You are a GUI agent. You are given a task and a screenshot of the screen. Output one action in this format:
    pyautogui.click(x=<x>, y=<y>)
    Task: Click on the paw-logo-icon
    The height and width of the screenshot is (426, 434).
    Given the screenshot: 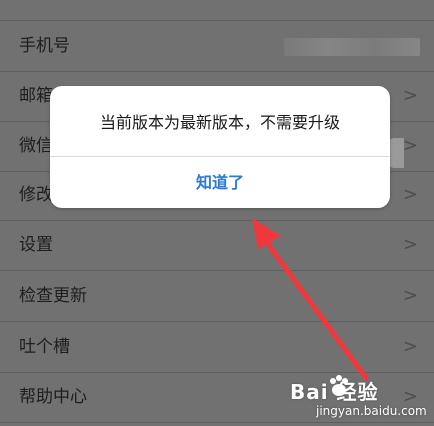 What is the action you would take?
    pyautogui.click(x=339, y=385)
    